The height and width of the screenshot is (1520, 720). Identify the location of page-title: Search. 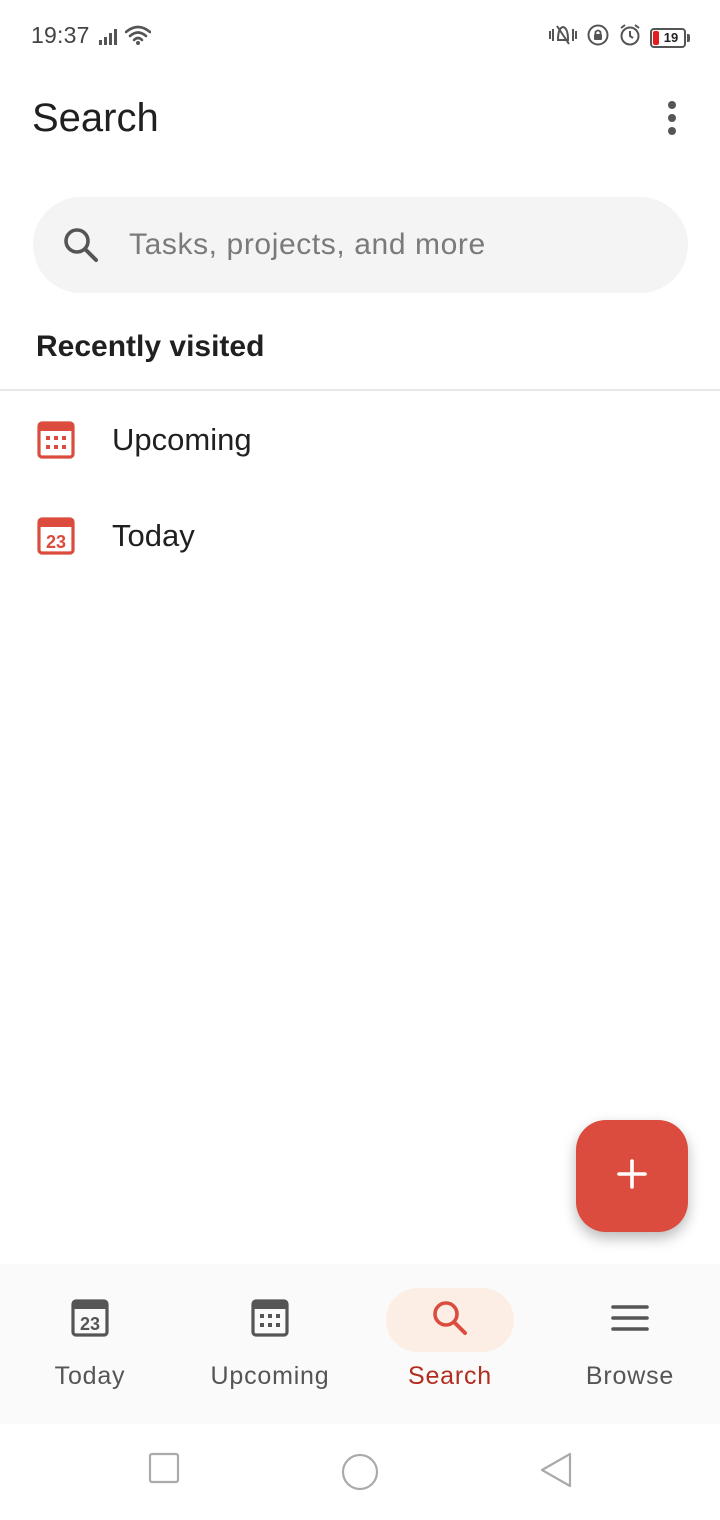
(95, 118).